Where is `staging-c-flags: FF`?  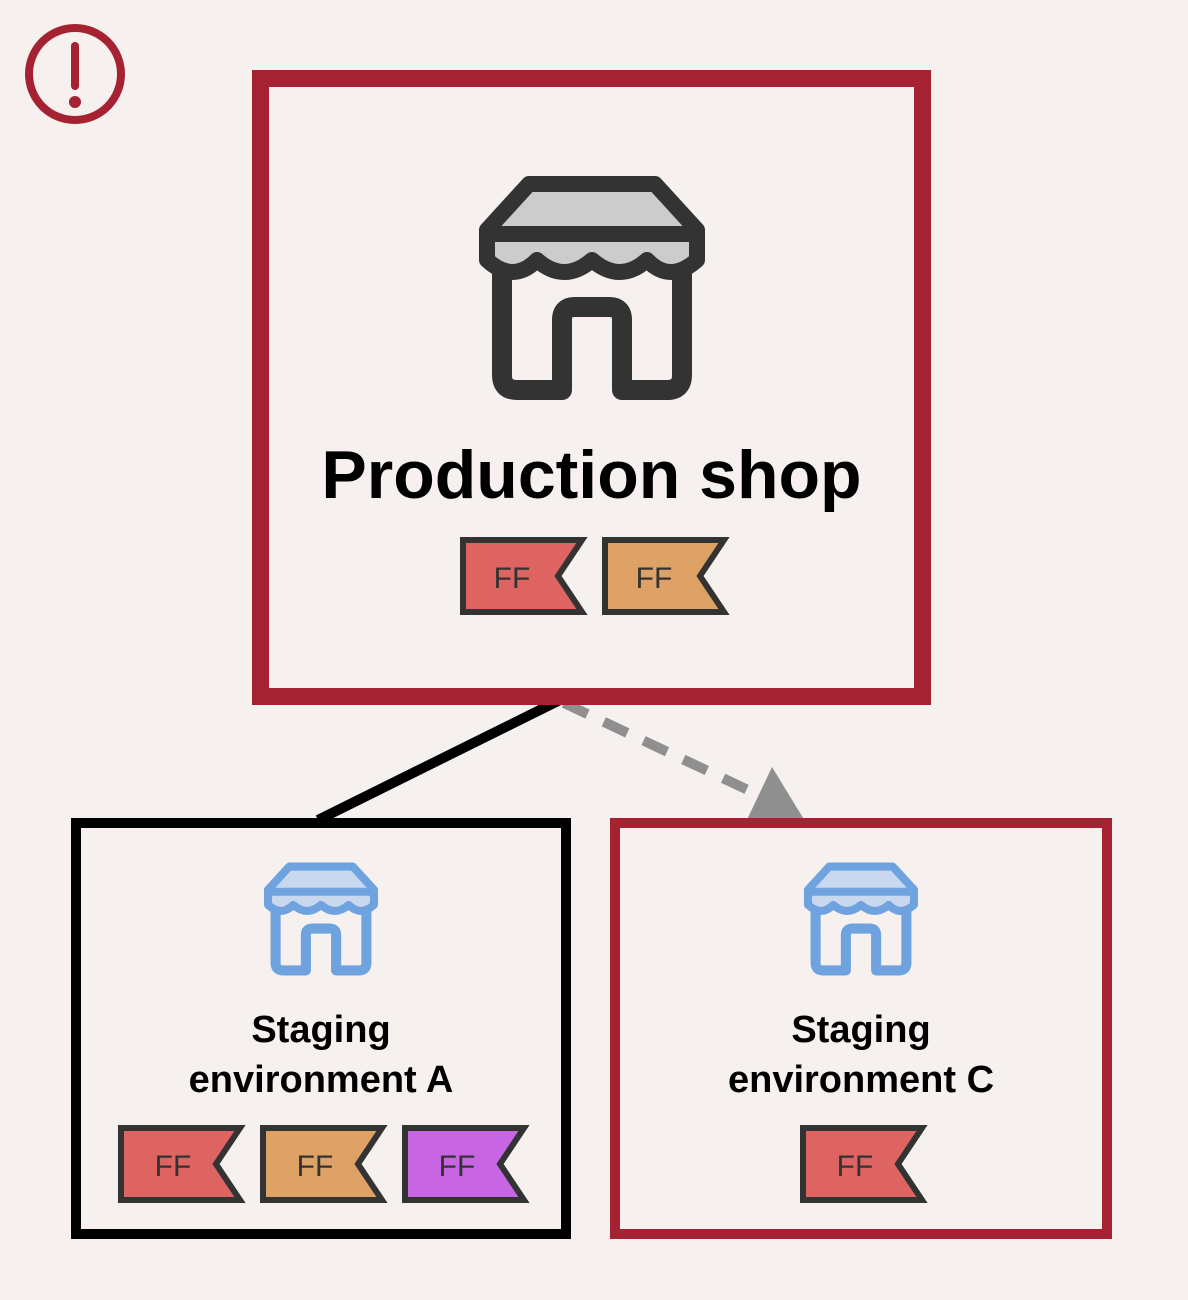 staging-c-flags: FF is located at coordinates (864, 1164).